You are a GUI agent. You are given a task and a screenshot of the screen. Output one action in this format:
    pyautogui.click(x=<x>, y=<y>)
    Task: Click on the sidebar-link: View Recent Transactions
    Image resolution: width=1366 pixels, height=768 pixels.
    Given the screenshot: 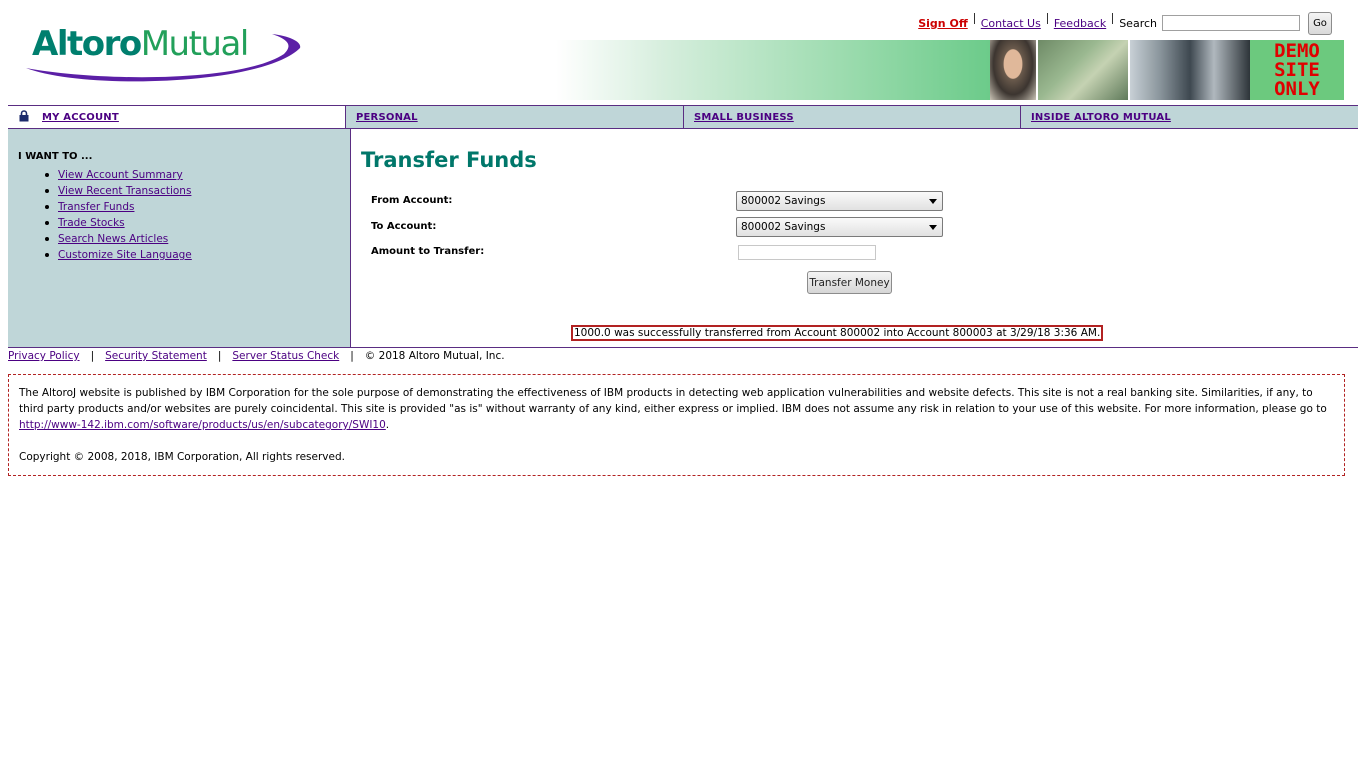 What is the action you would take?
    pyautogui.click(x=124, y=191)
    